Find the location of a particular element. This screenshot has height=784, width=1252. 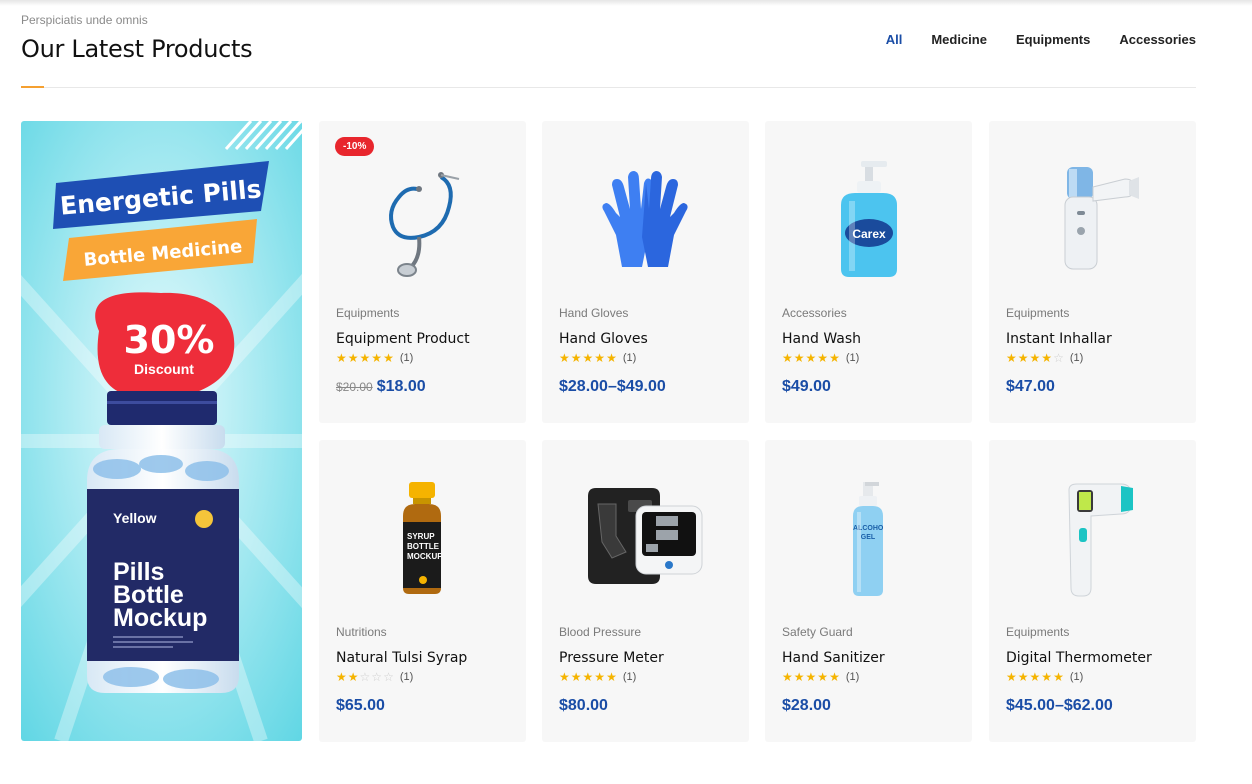

gloves-icon is located at coordinates (645, 219).